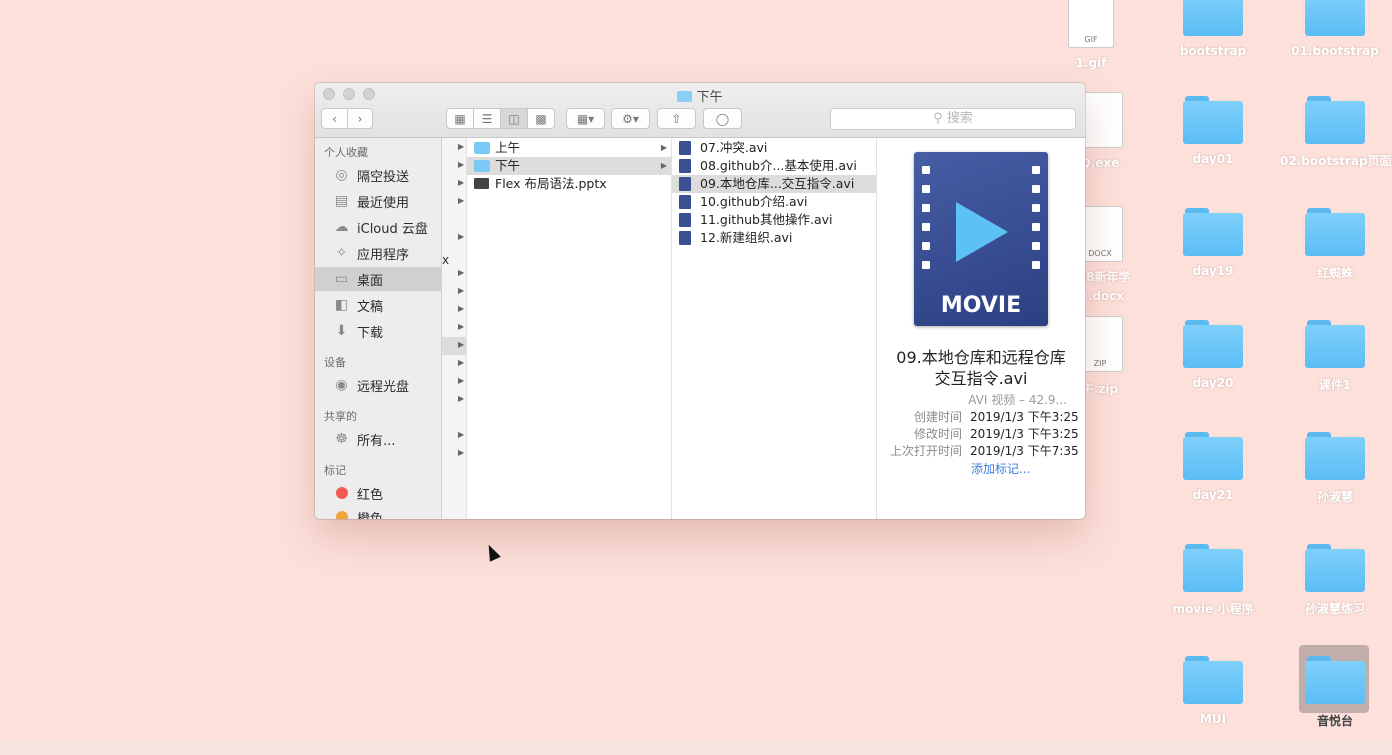  I want to click on view-list-button: ☰, so click(486, 118).